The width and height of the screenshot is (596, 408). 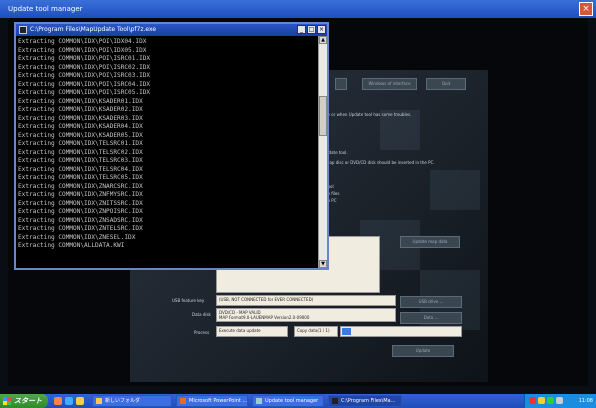 What do you see at coordinates (298, 9) in the screenshot?
I see `app-title-bar: Update tool manager ×` at bounding box center [298, 9].